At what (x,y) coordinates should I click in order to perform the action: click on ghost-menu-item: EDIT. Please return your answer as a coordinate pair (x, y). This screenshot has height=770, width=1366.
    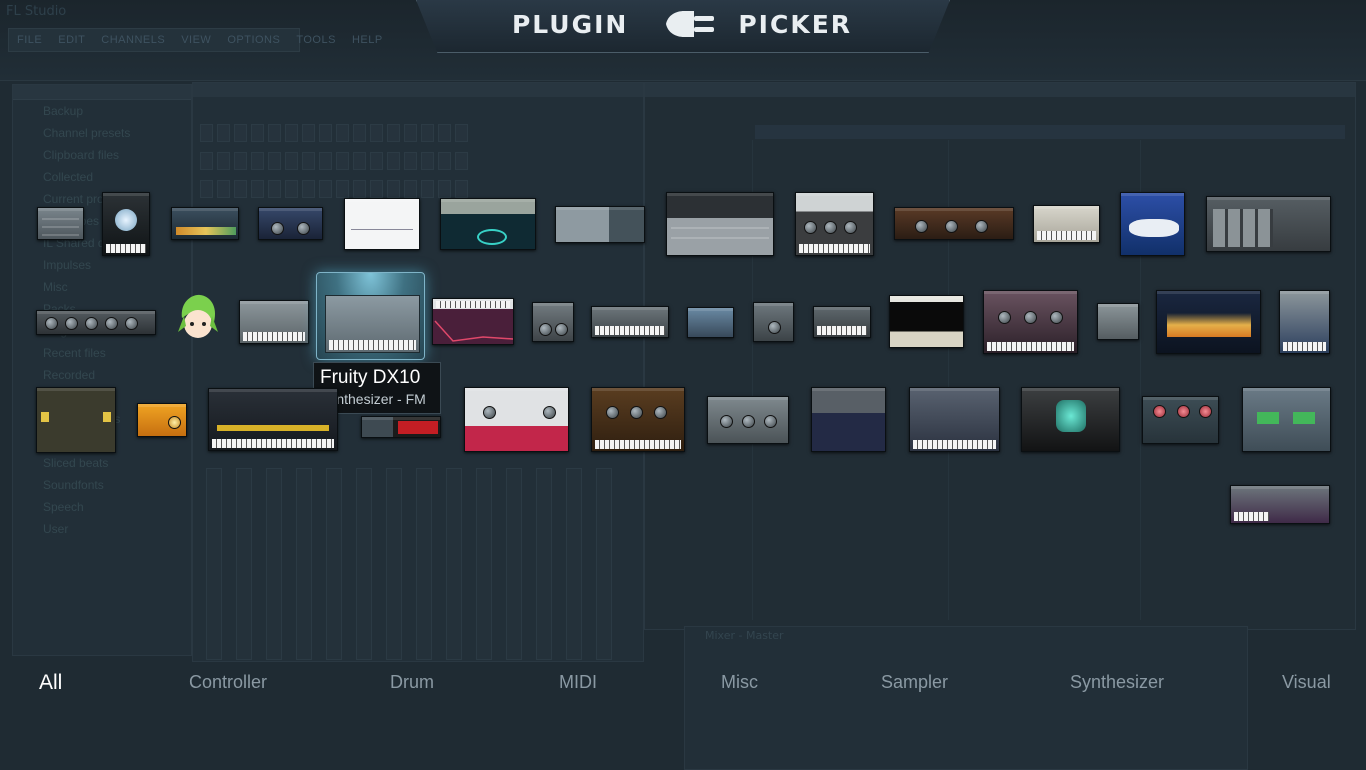
    Looking at the image, I should click on (72, 40).